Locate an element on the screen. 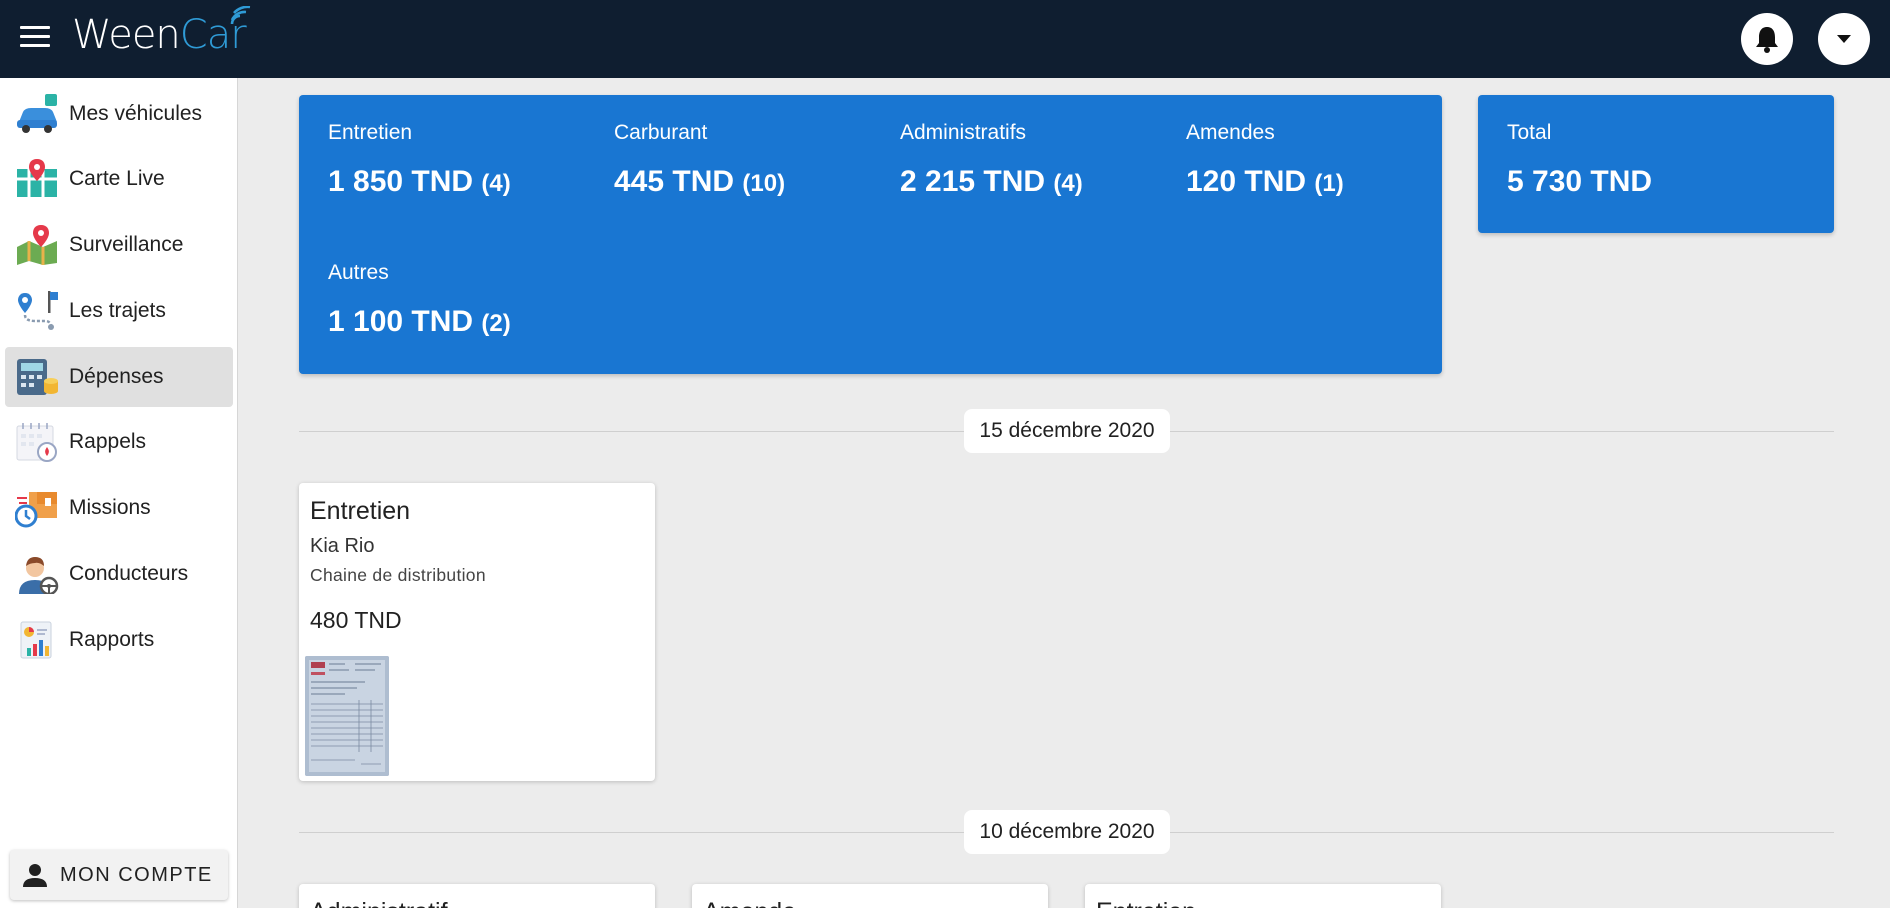  sidebar-item-label: Les trajets is located at coordinates (117, 310).